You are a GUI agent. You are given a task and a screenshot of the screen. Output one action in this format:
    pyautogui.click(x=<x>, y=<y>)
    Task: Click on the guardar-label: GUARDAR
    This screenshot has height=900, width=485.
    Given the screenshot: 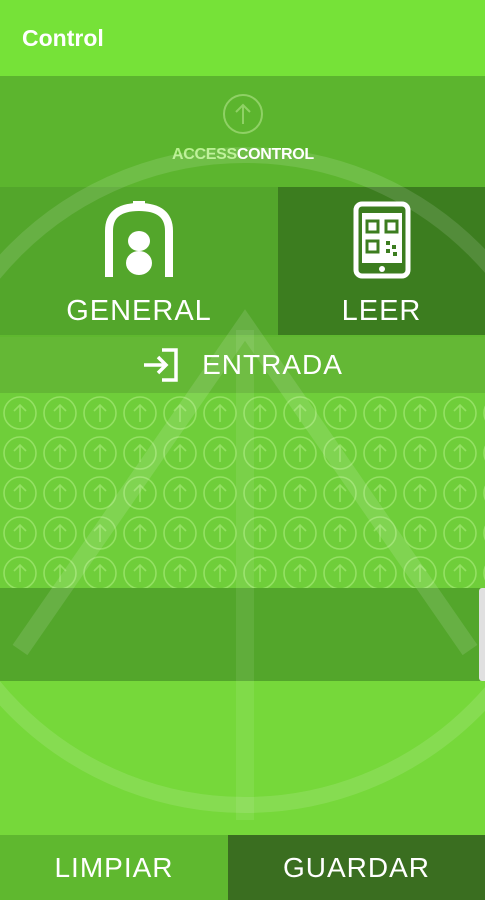 What is the action you would take?
    pyautogui.click(x=356, y=867)
    